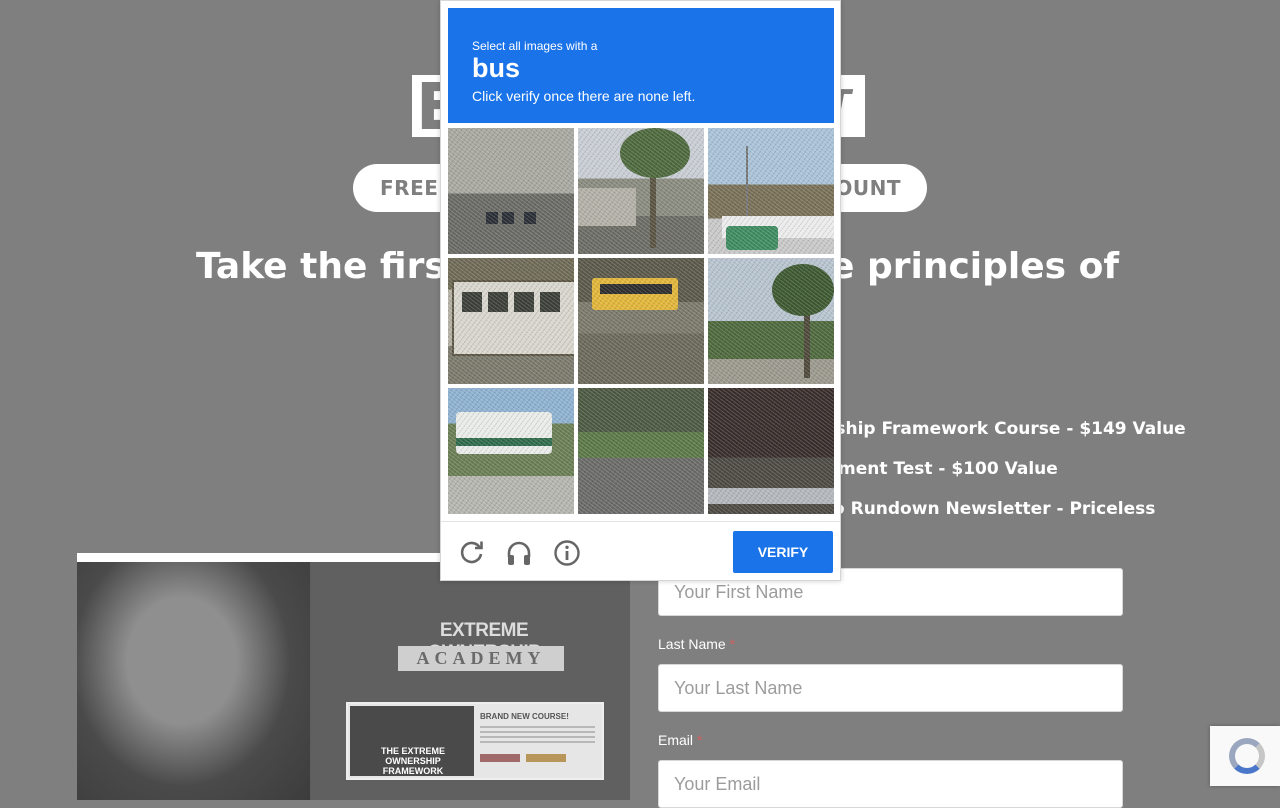 Image resolution: width=1280 pixels, height=808 pixels. What do you see at coordinates (692, 644) in the screenshot?
I see `last-name-label-text: Last Name` at bounding box center [692, 644].